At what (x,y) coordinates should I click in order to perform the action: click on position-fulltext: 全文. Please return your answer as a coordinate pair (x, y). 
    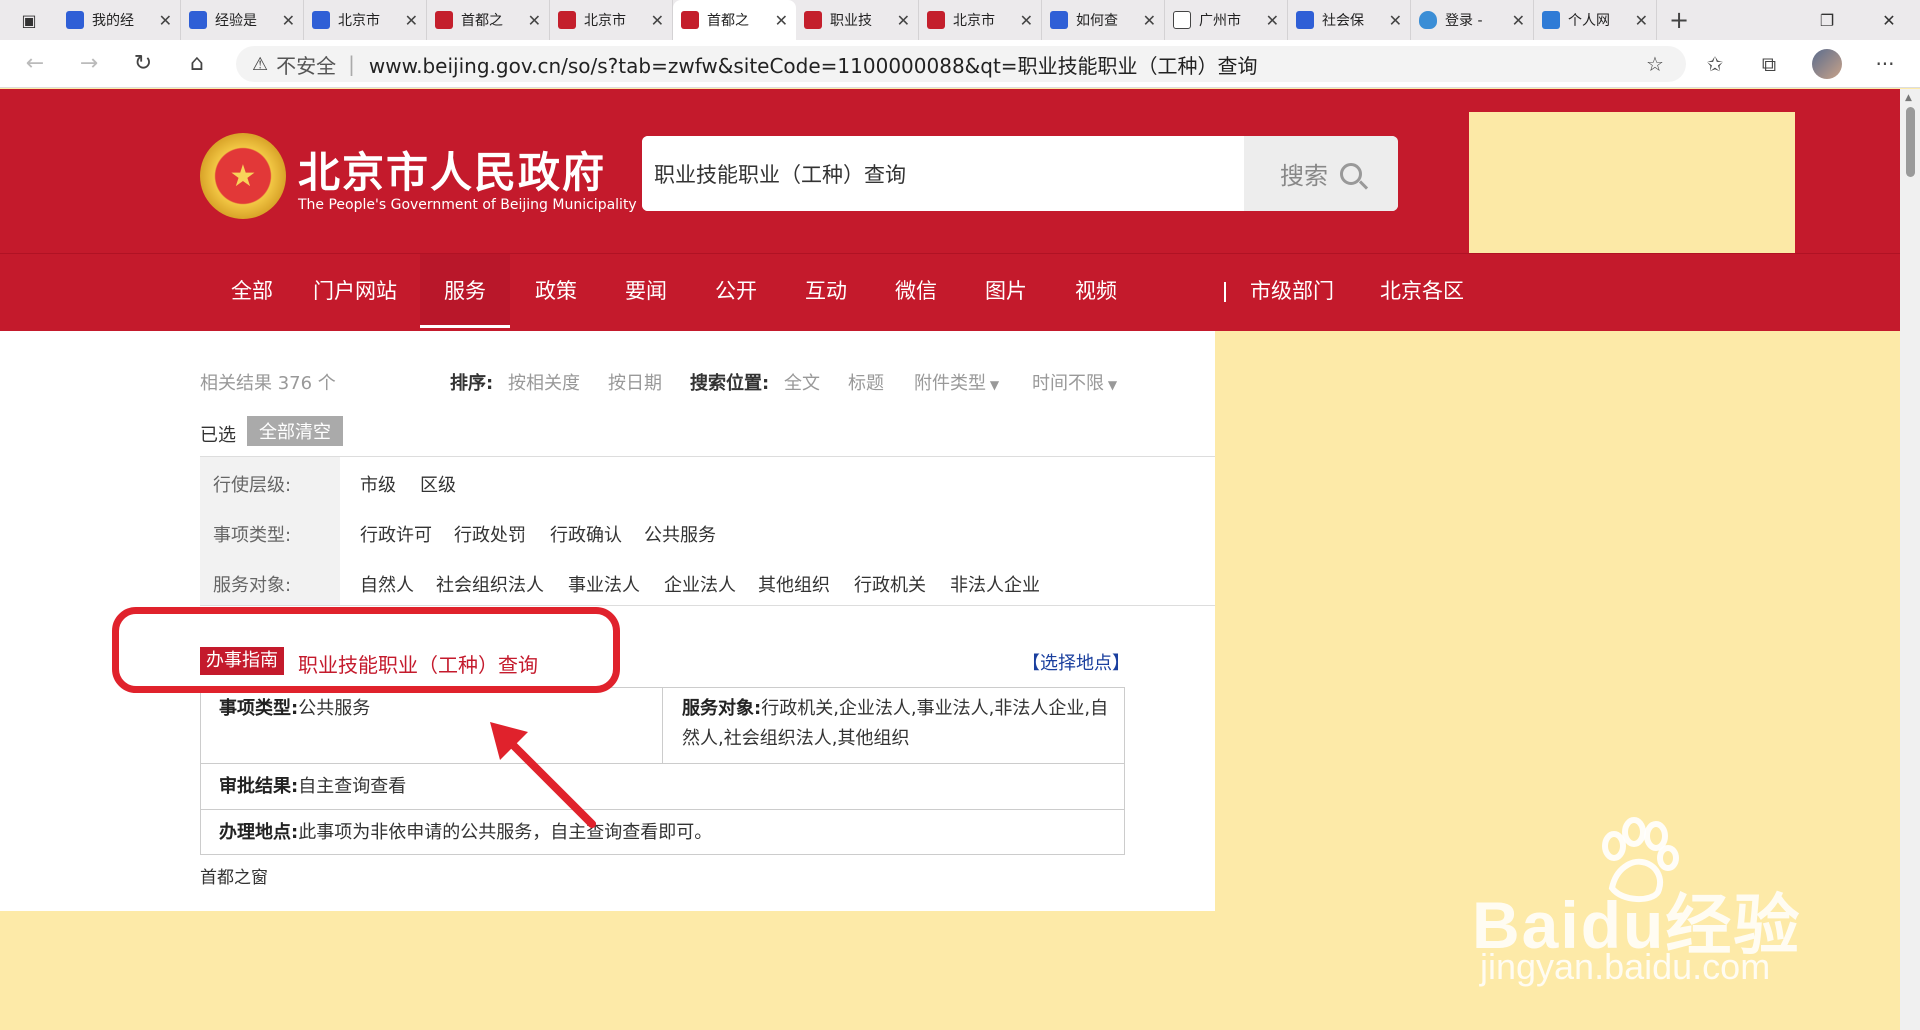
    Looking at the image, I should click on (802, 382).